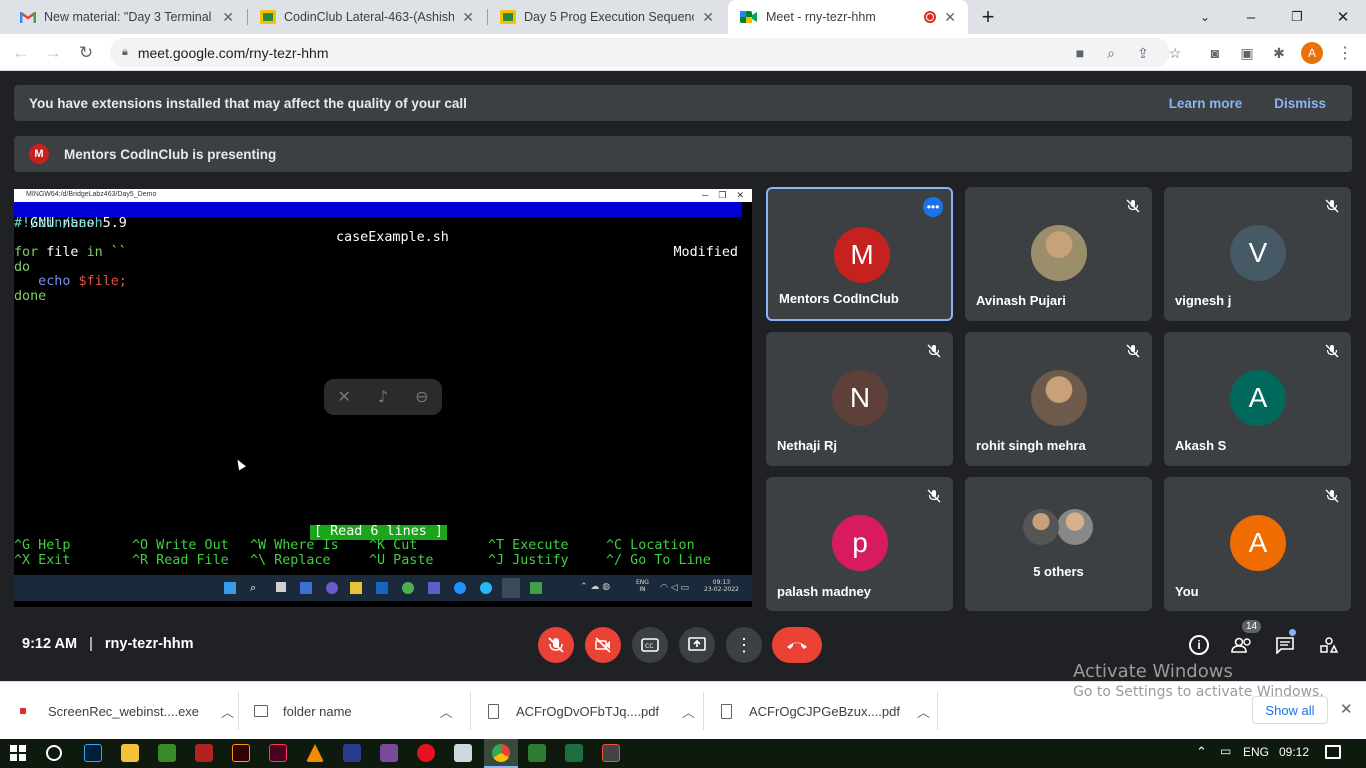 This screenshot has width=1366, height=768. I want to click on code-shebang: #!/bin/bash, so click(58, 223).